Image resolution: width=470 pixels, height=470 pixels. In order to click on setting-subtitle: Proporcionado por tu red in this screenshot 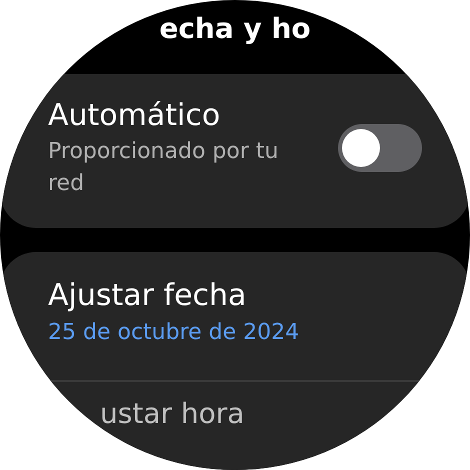, I will do `click(164, 168)`.